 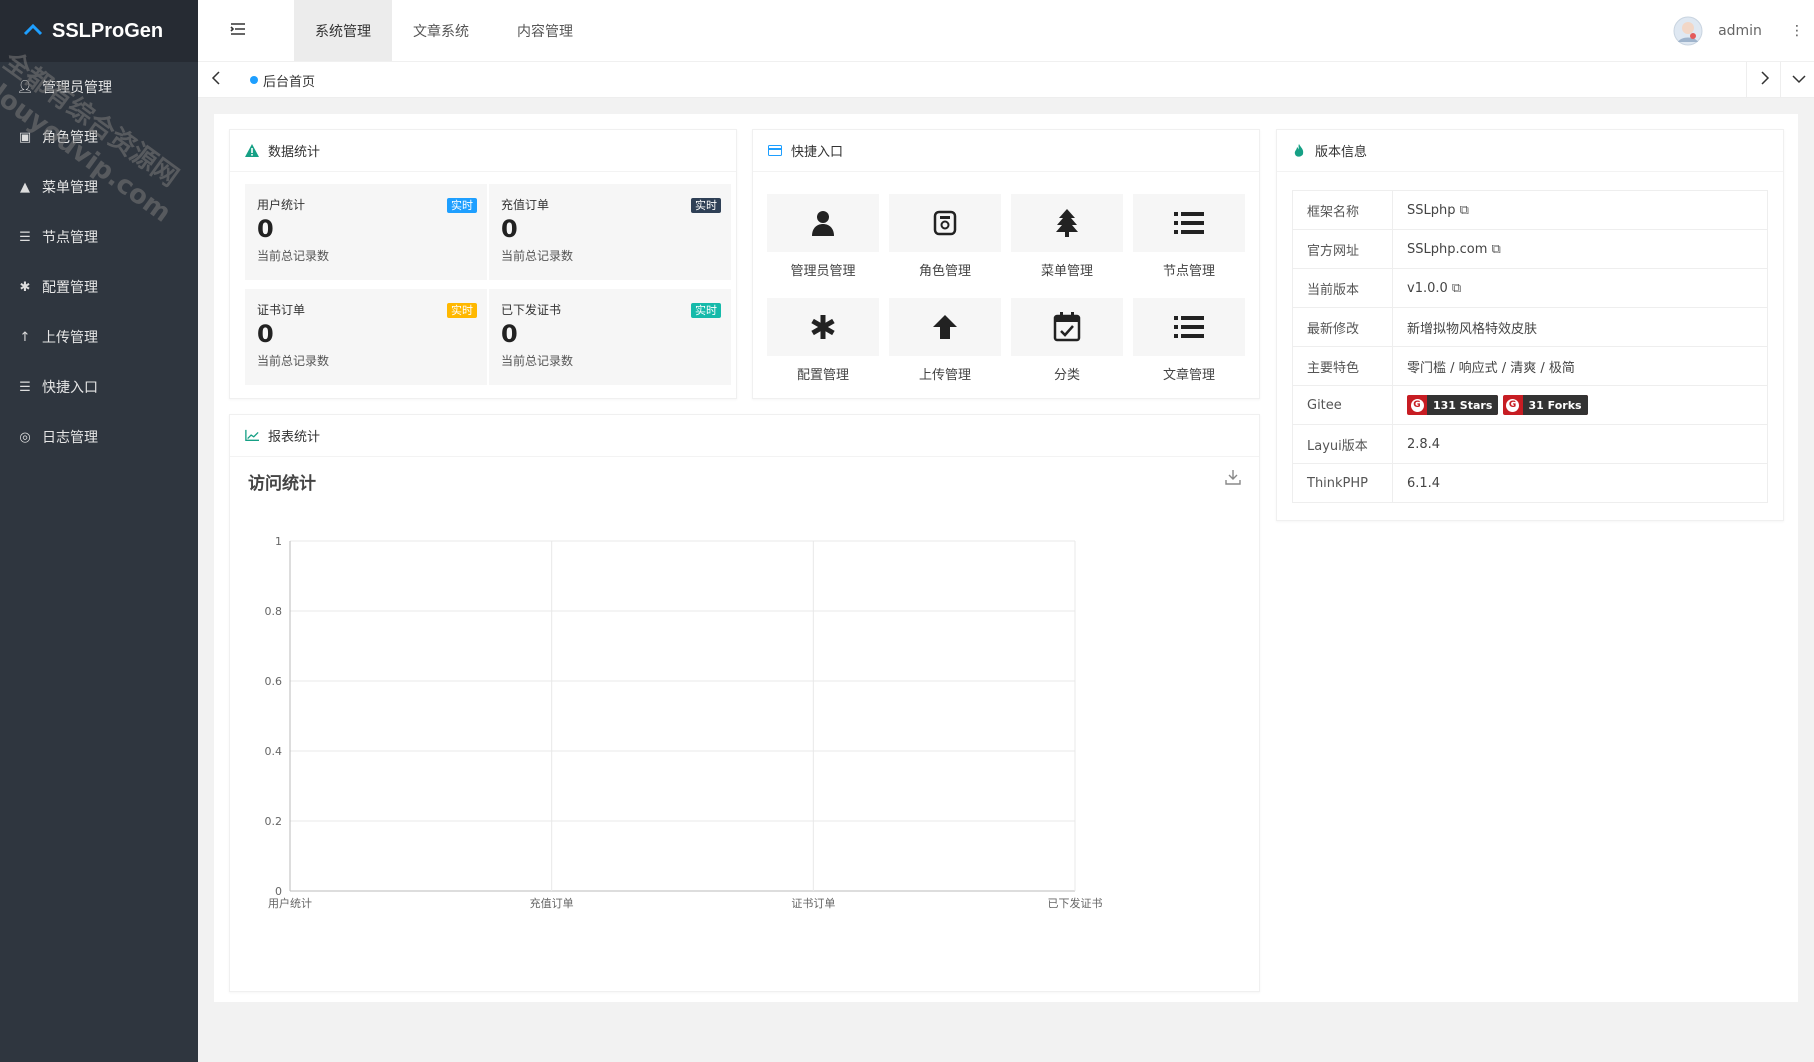 I want to click on quick-entry-header: 快捷入口, so click(x=1006, y=151).